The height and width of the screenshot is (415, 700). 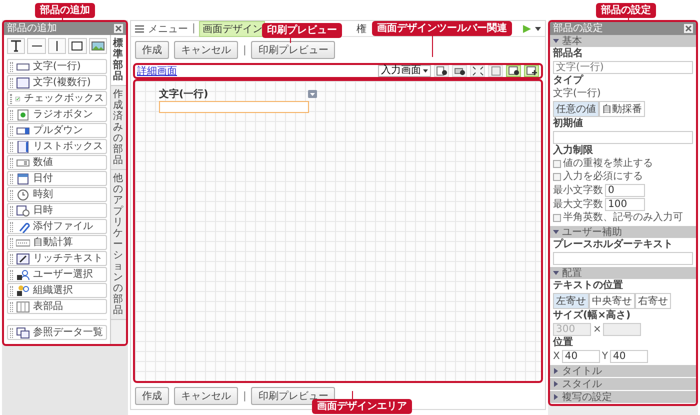 What do you see at coordinates (578, 28) in the screenshot?
I see `panel-title: 部品の設定` at bounding box center [578, 28].